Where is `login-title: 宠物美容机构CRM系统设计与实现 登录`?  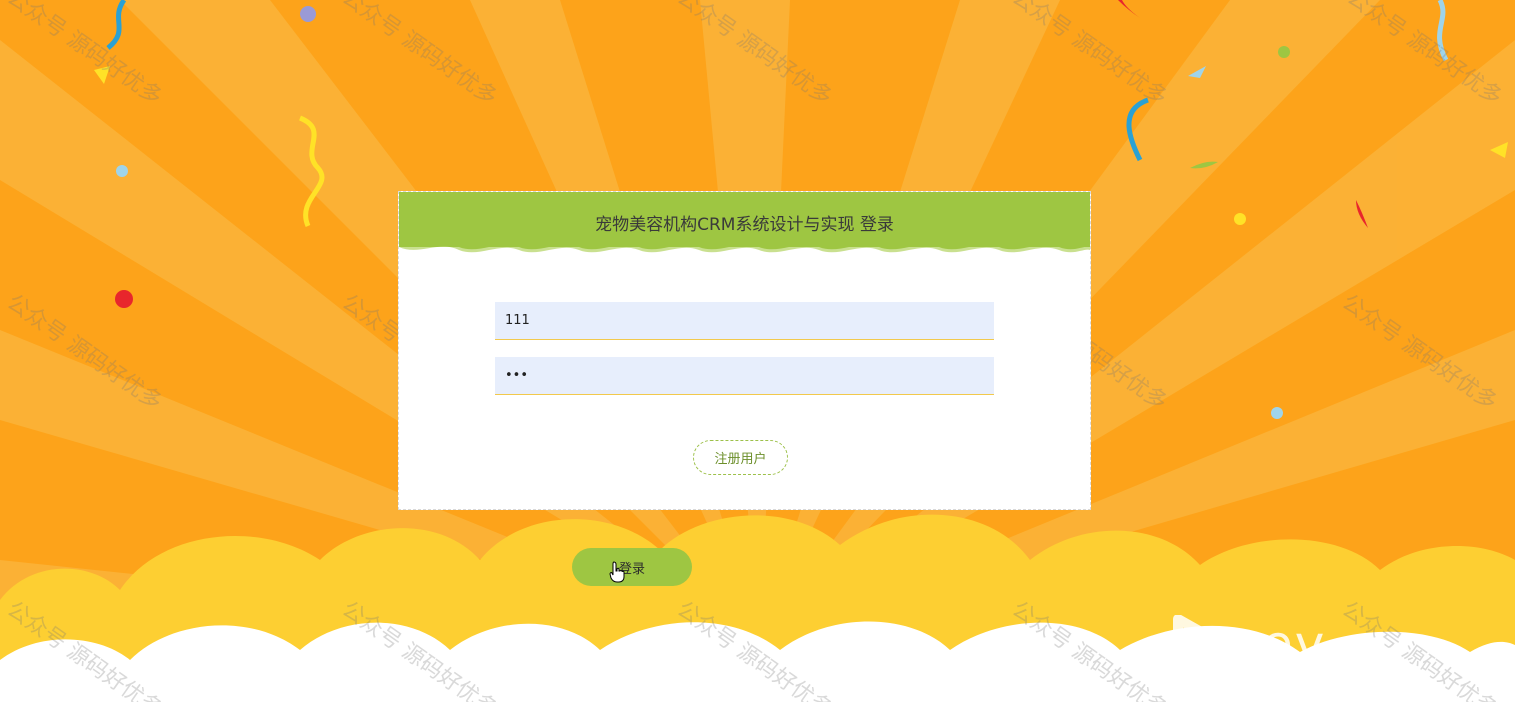
login-title: 宠物美容机构CRM系统设计与实现 登录 is located at coordinates (744, 225).